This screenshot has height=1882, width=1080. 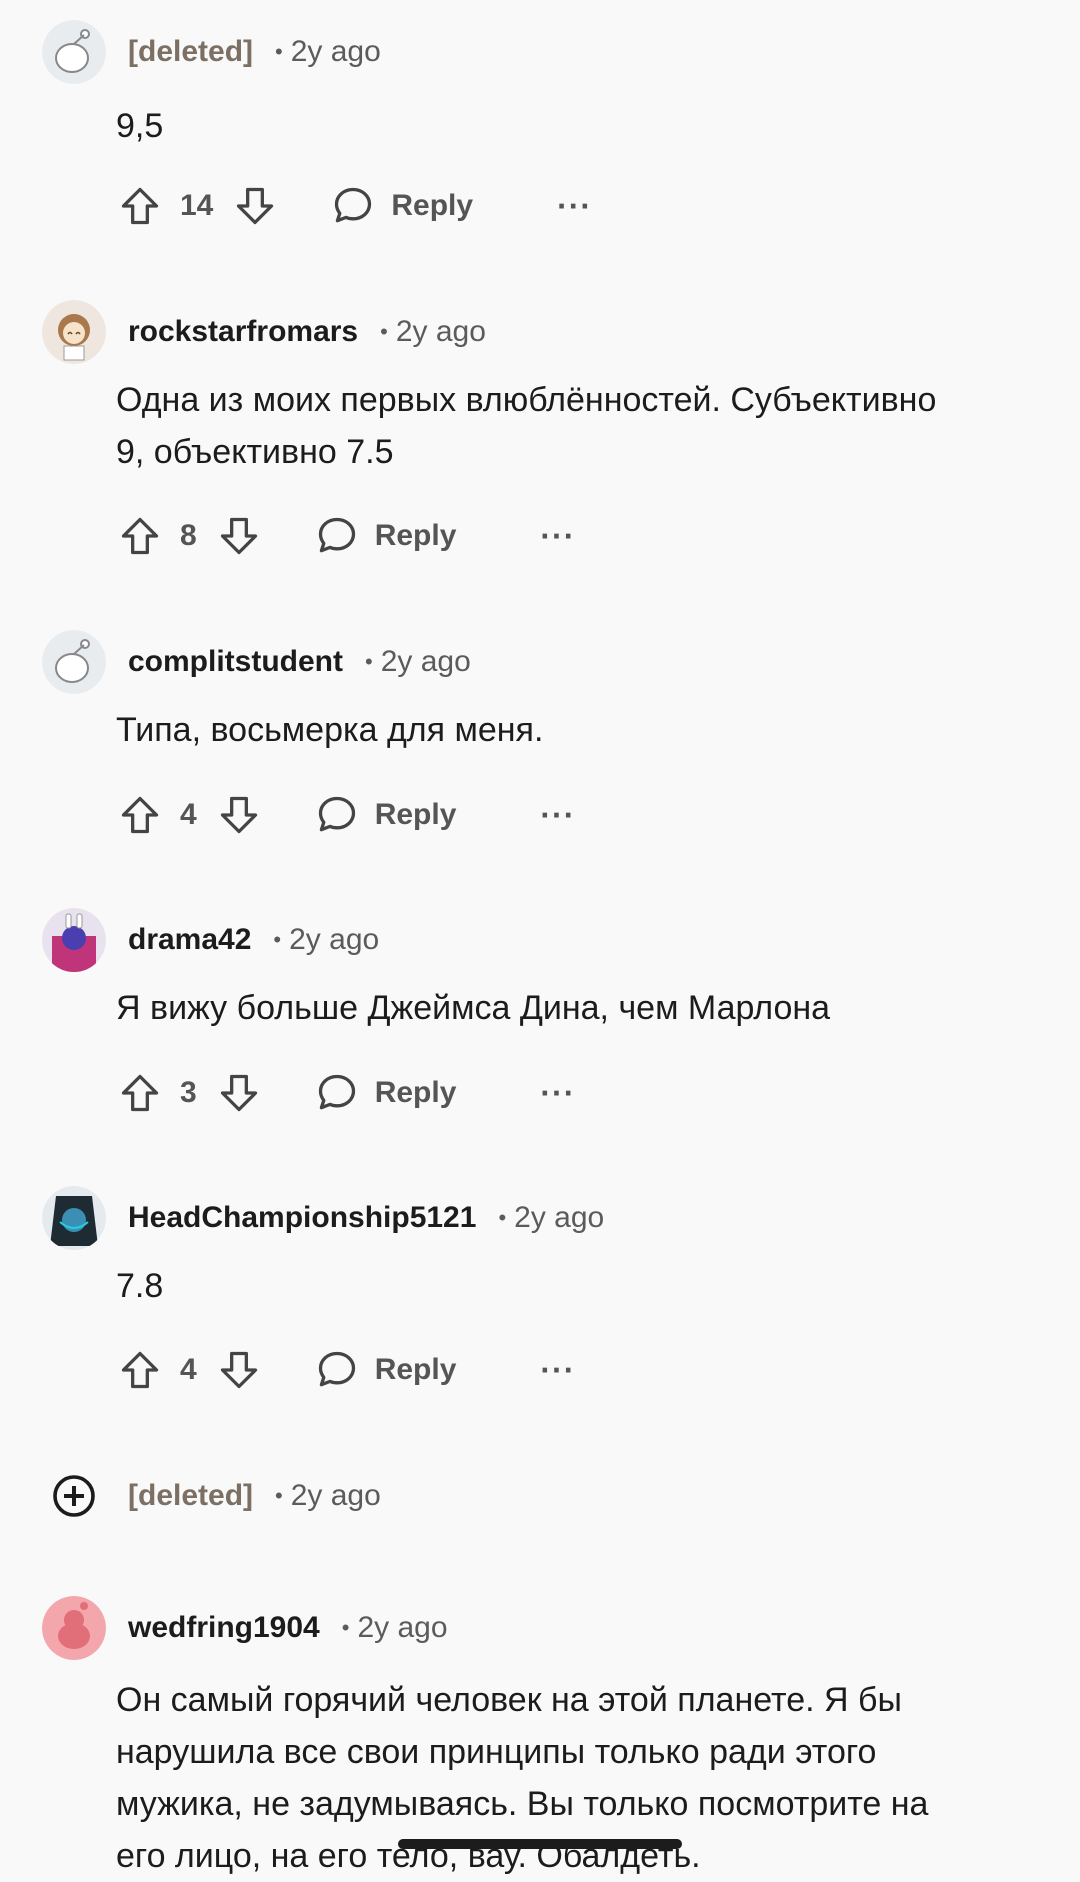 What do you see at coordinates (189, 940) in the screenshot?
I see `username: drama42` at bounding box center [189, 940].